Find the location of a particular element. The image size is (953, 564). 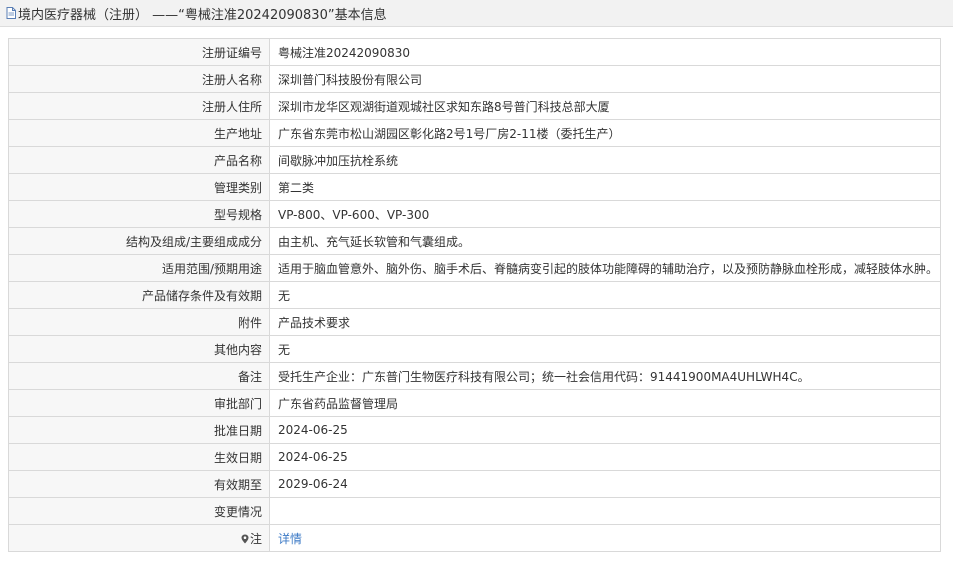

row-label: 附件 is located at coordinates (139, 322).